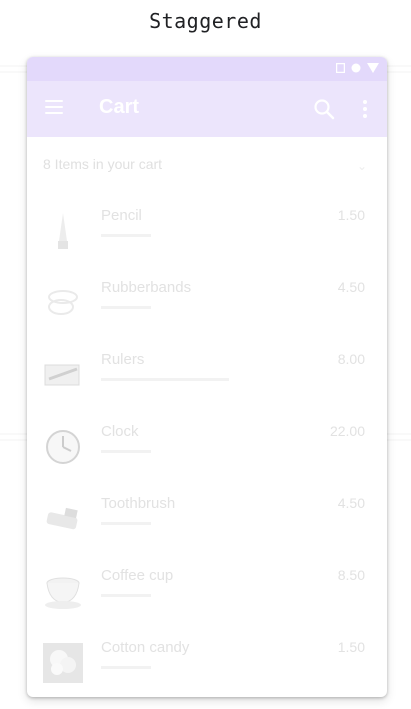  What do you see at coordinates (121, 215) in the screenshot?
I see `item-name: Pencil` at bounding box center [121, 215].